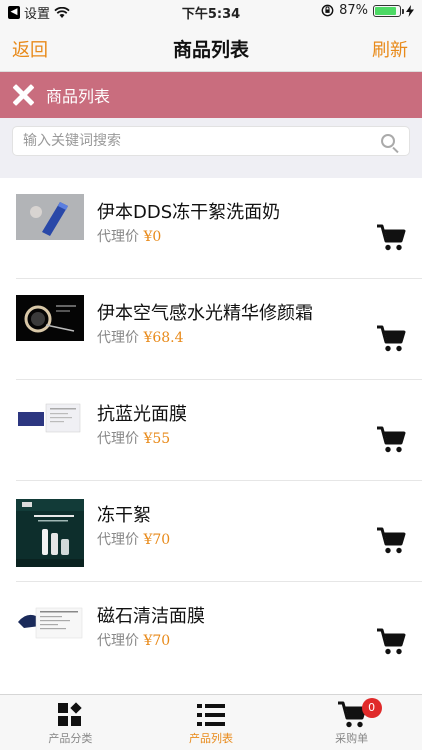  I want to click on battery-percent: 87%, so click(353, 10).